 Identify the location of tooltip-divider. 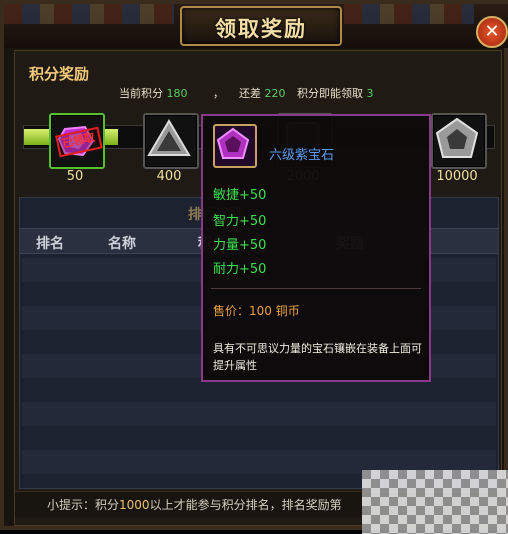
(316, 288).